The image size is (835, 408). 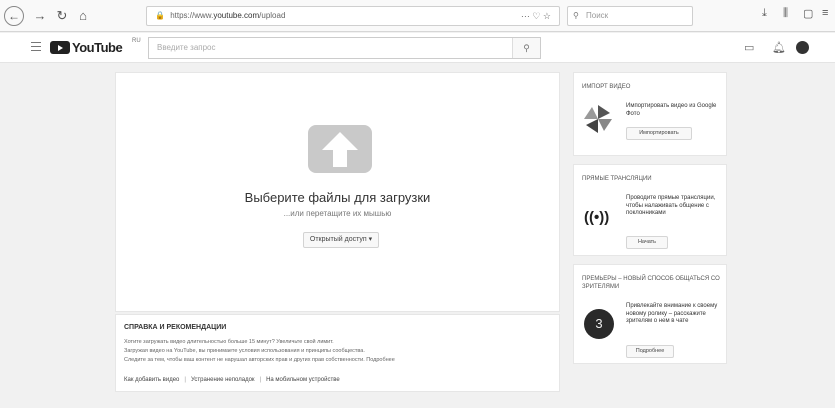 I want to click on home-icon: ⌂, so click(x=83, y=16).